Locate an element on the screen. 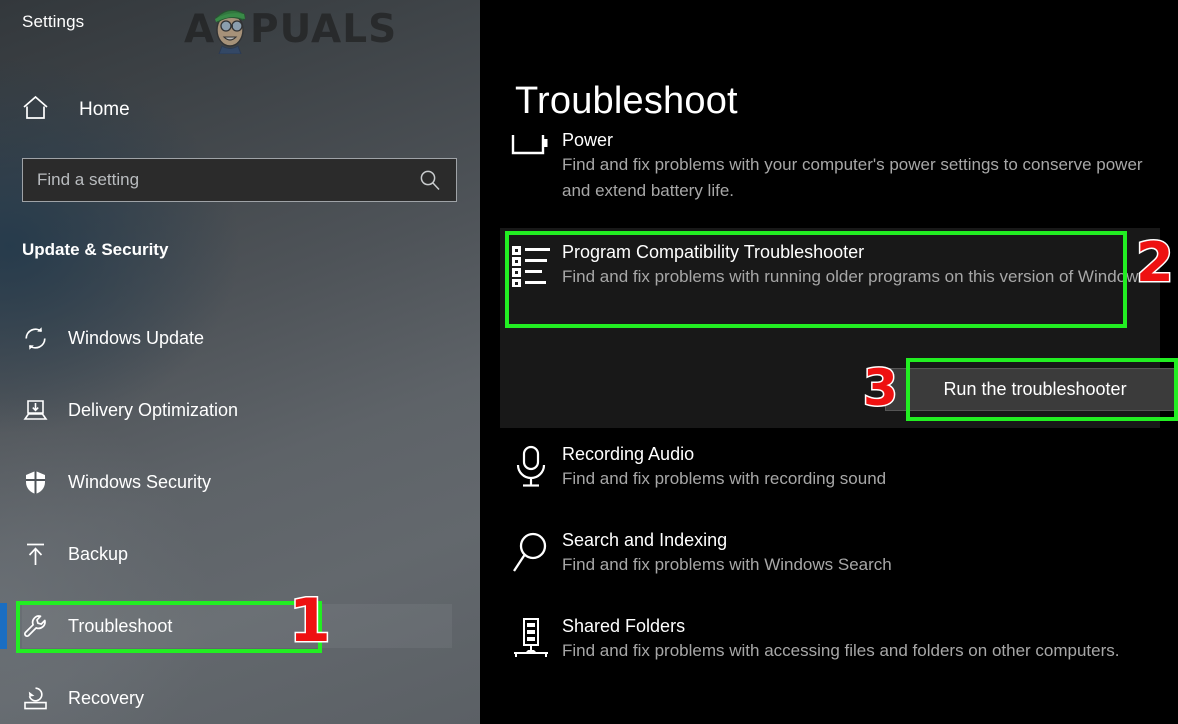 Image resolution: width=1178 pixels, height=724 pixels. sidebar-item-troubleshoot: Troubleshoot is located at coordinates (237, 626).